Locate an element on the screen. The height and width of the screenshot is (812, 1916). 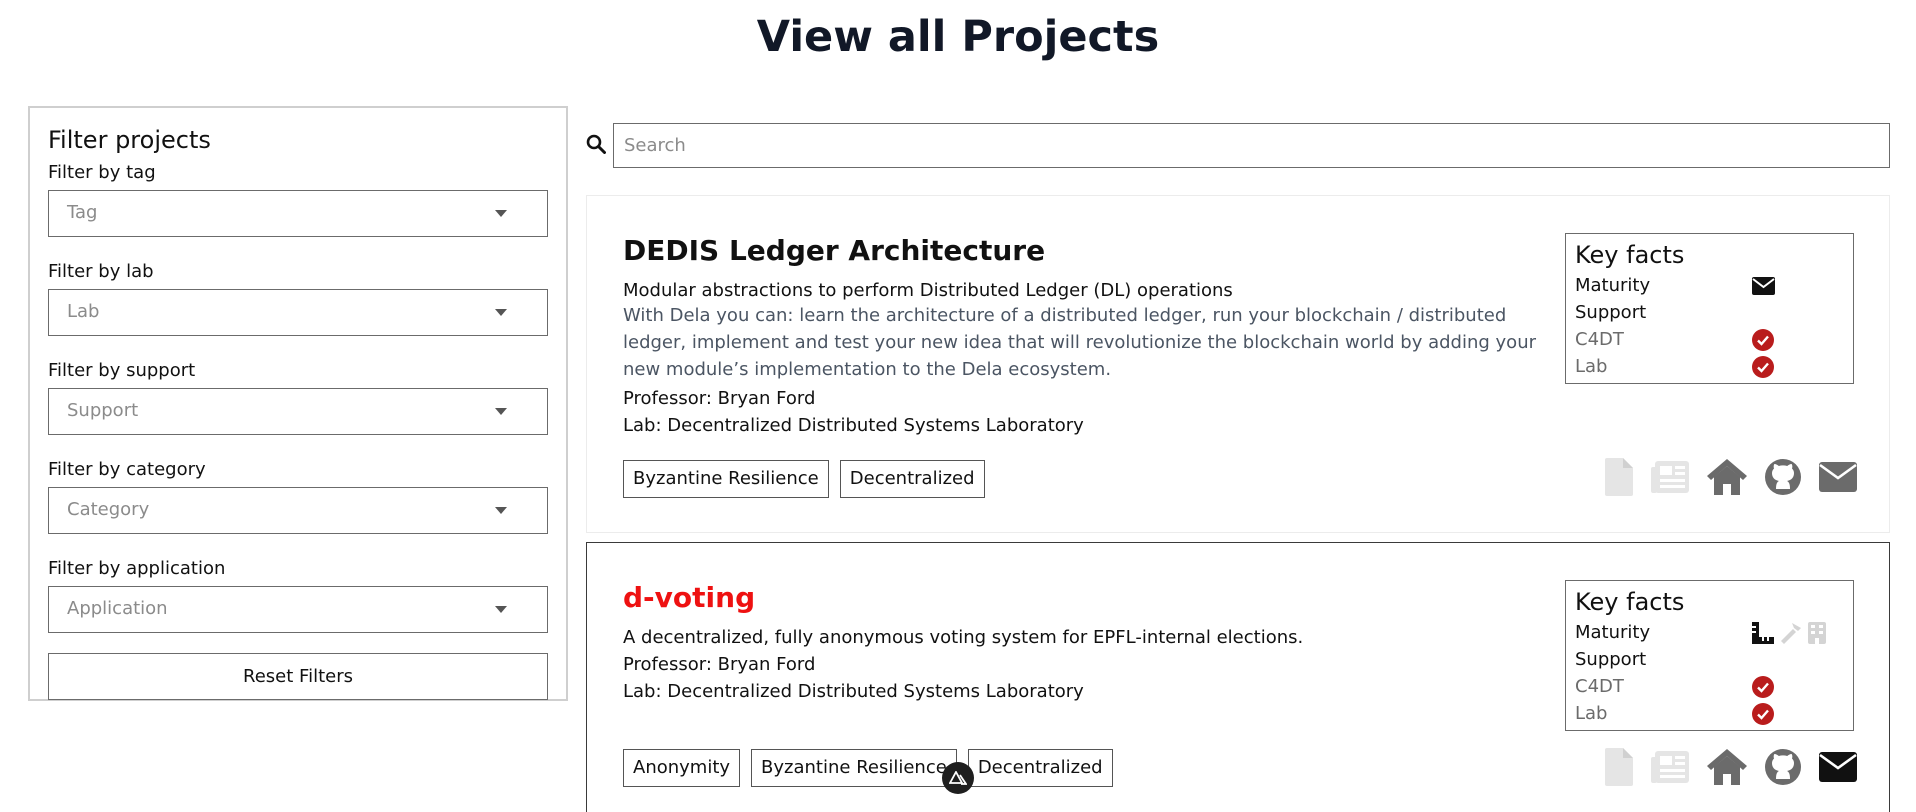
ruler-icon is located at coordinates (1763, 633).